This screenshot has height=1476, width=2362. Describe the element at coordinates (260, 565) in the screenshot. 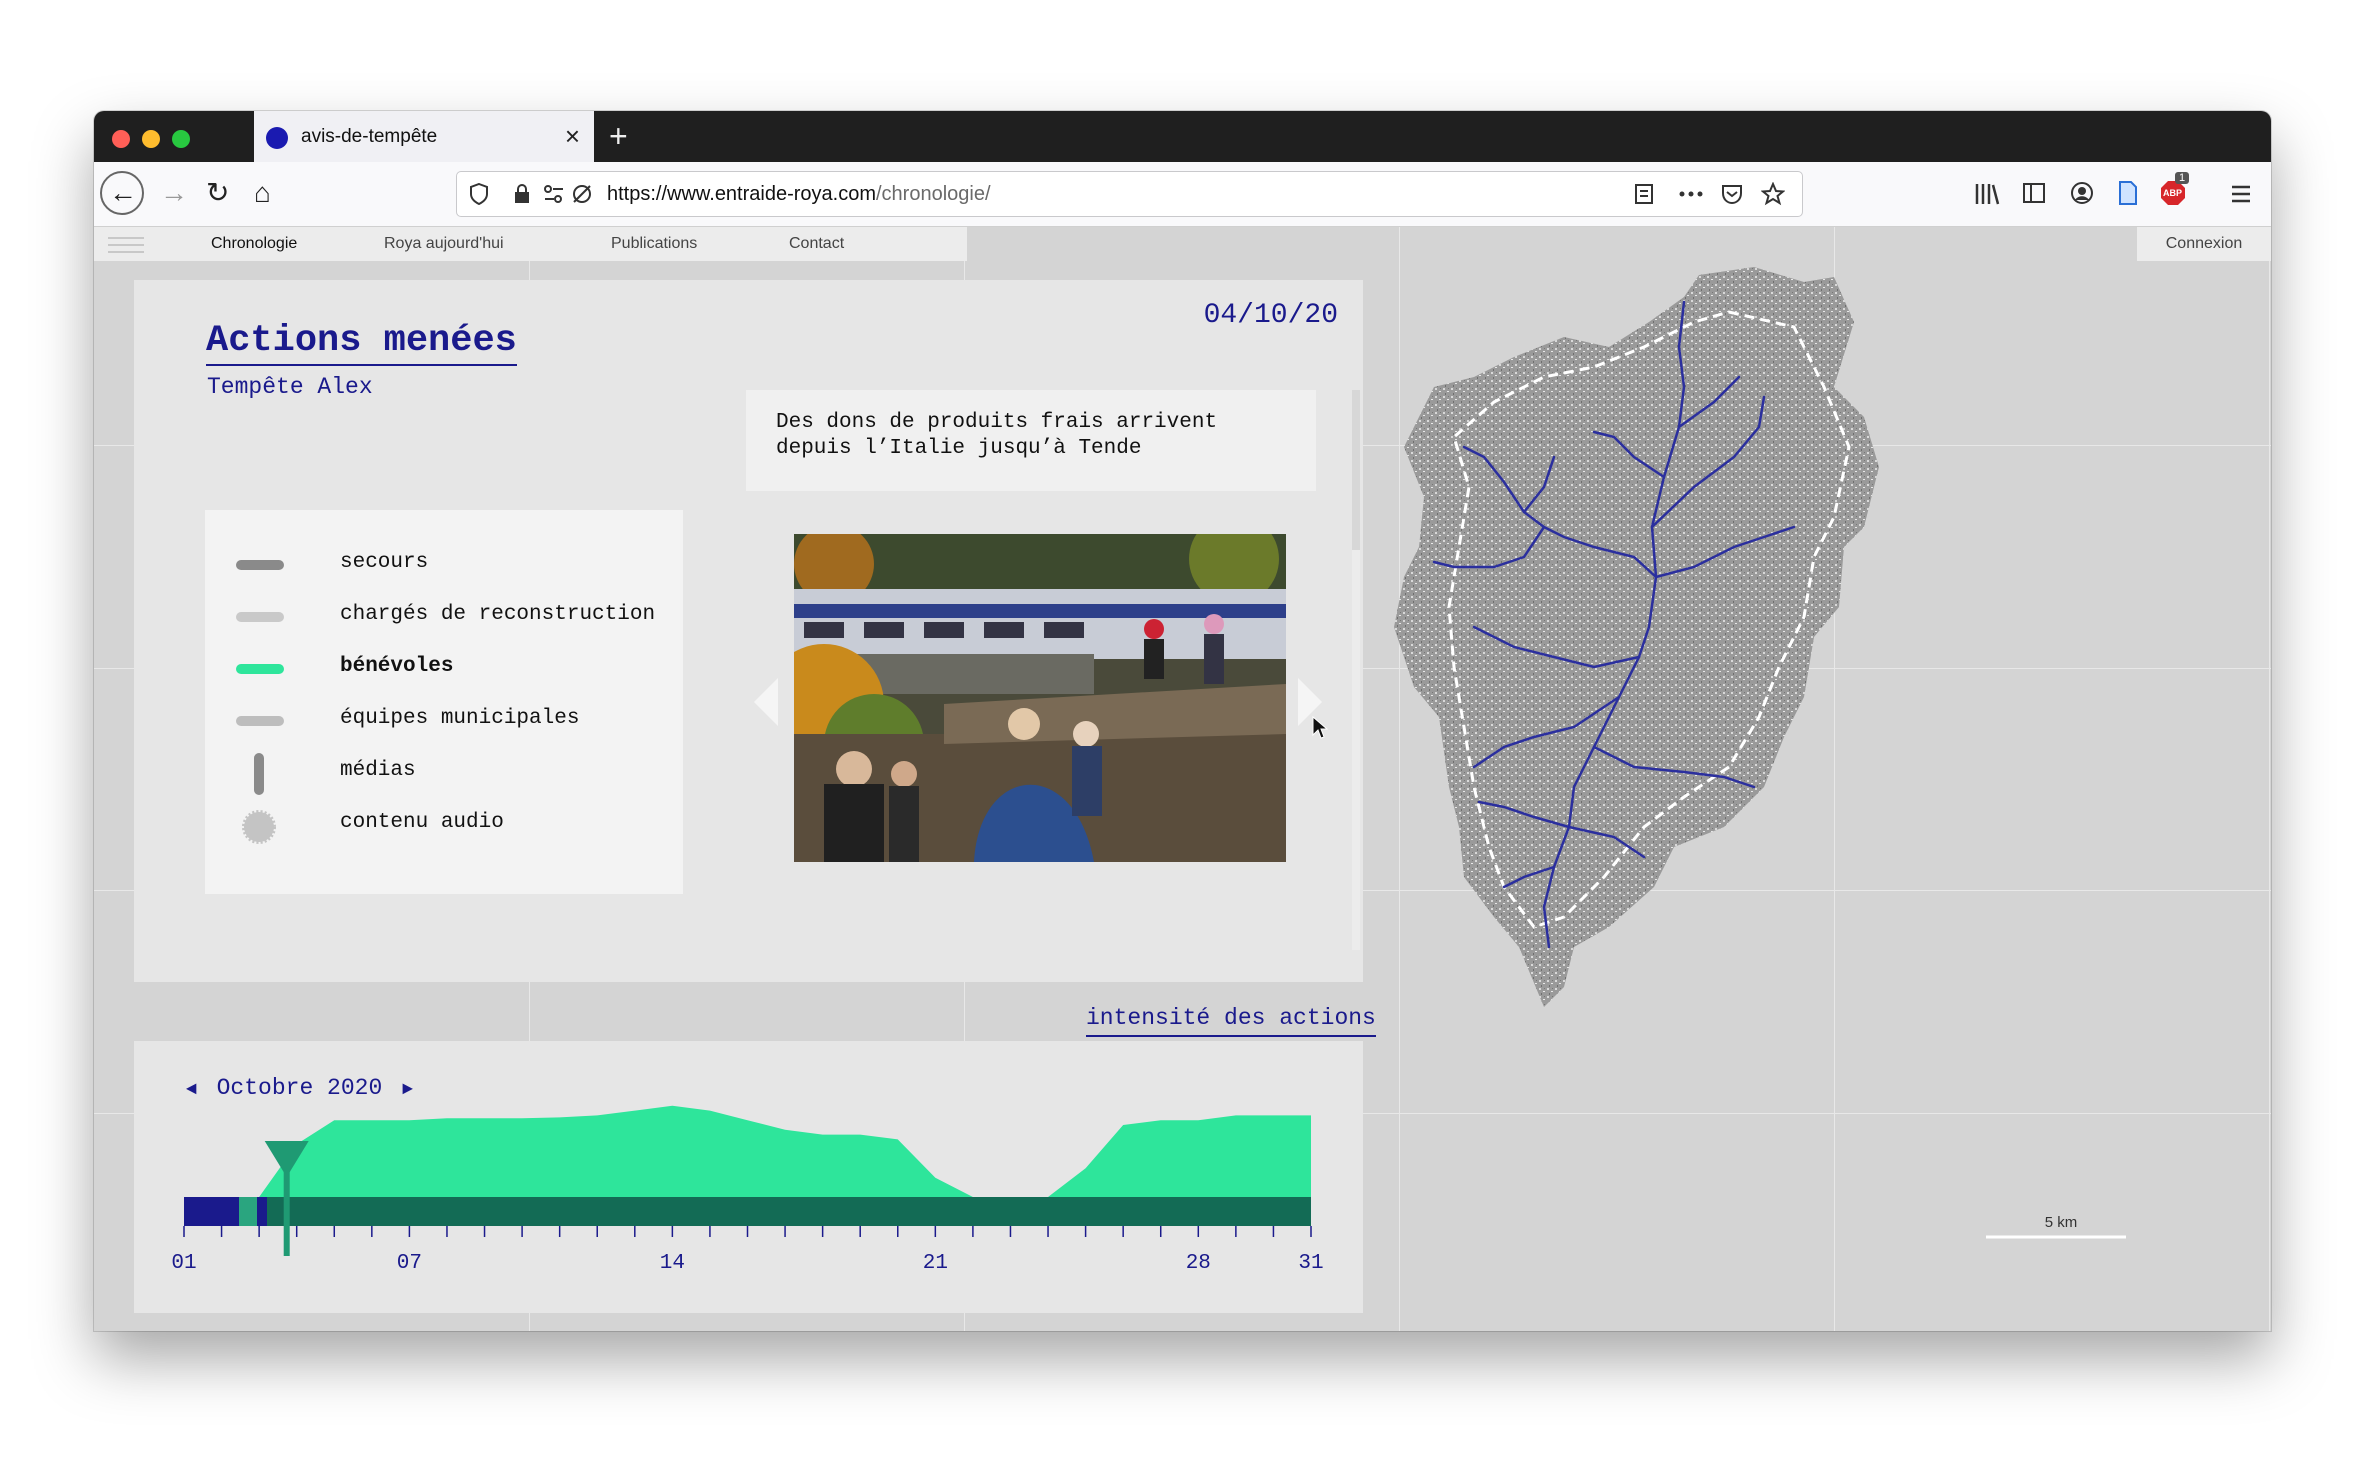

I see `secours-swatch-icon` at that location.